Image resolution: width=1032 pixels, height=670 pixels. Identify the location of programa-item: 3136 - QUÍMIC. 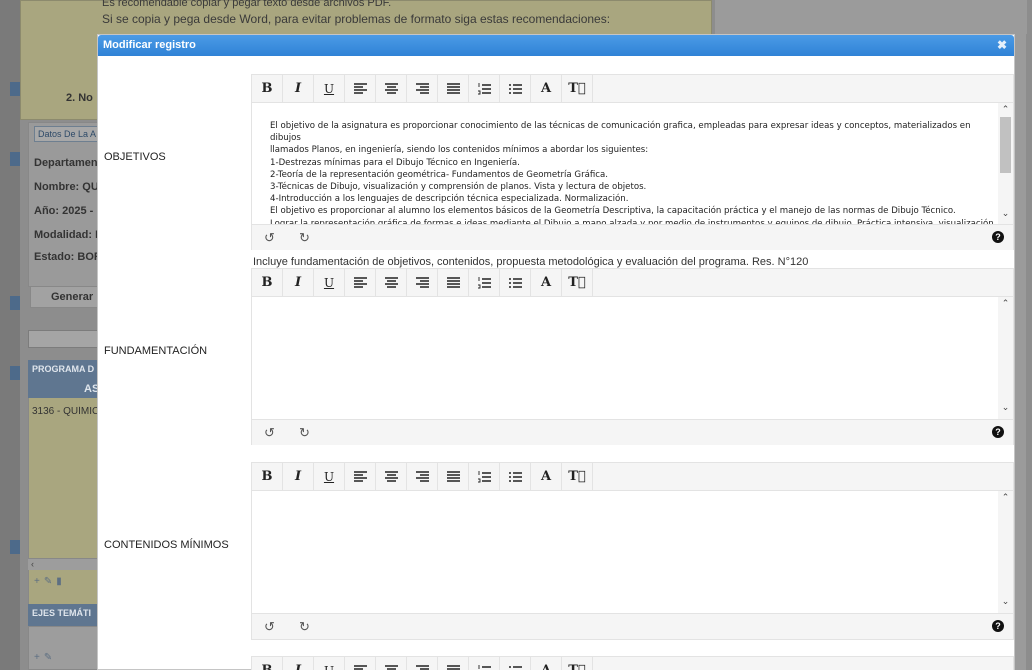
(65, 411).